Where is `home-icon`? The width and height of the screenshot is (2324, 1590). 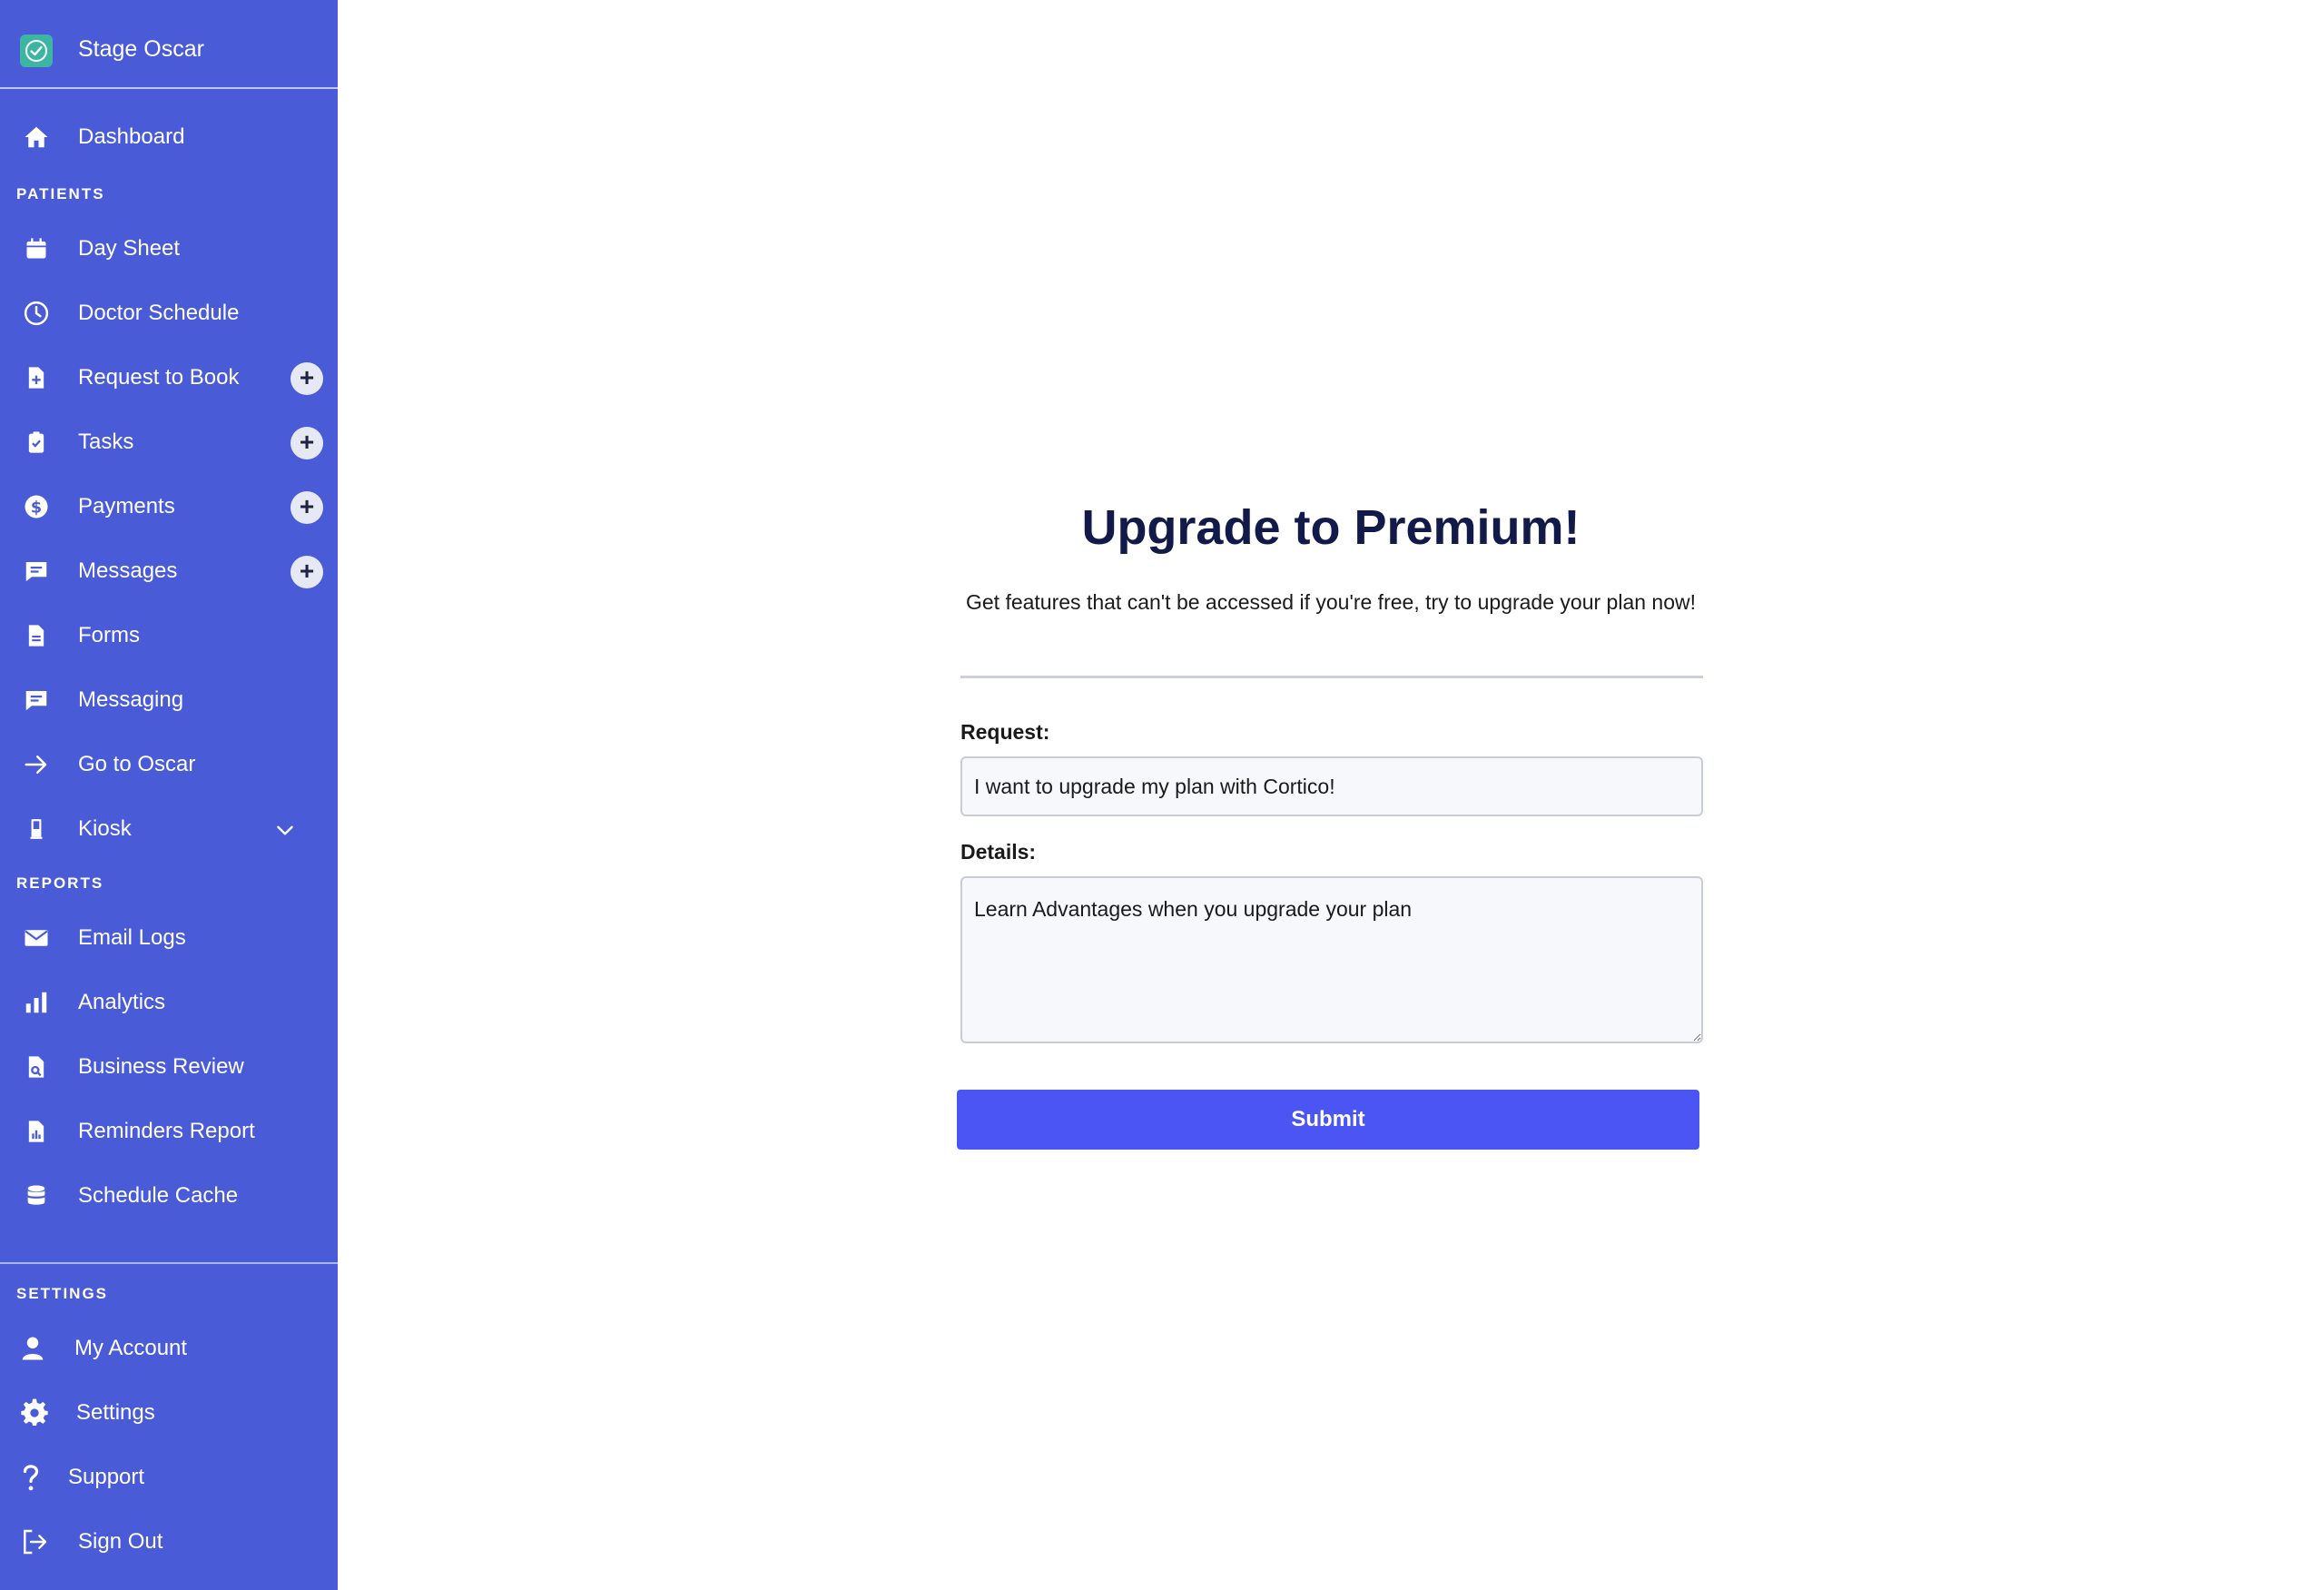
home-icon is located at coordinates (36, 137).